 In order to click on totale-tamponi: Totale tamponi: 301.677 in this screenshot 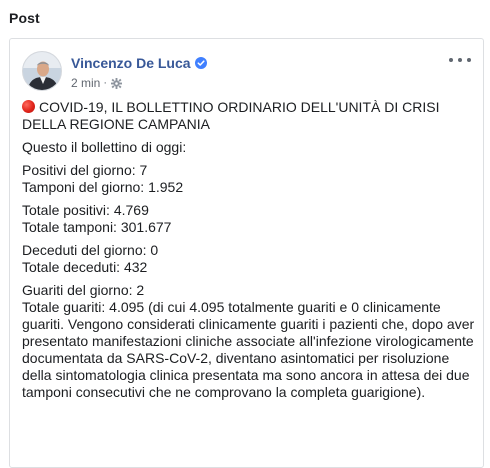, I will do `click(97, 227)`.